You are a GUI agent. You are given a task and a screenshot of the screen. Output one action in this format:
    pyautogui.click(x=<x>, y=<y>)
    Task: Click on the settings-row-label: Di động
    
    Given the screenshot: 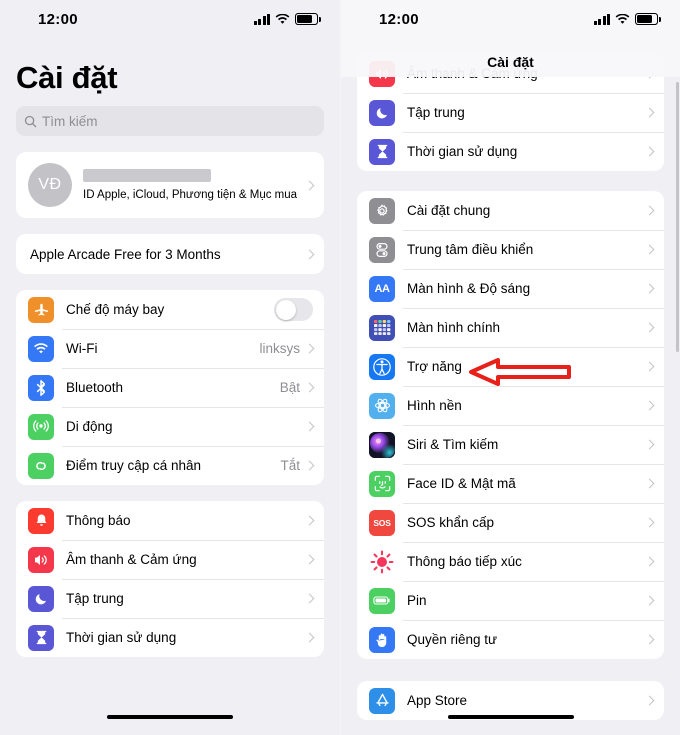 What is the action you would take?
    pyautogui.click(x=89, y=426)
    